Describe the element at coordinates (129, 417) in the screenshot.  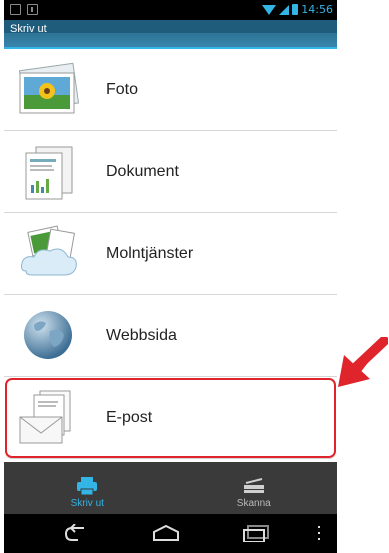
I see `list-item-label: E-post` at that location.